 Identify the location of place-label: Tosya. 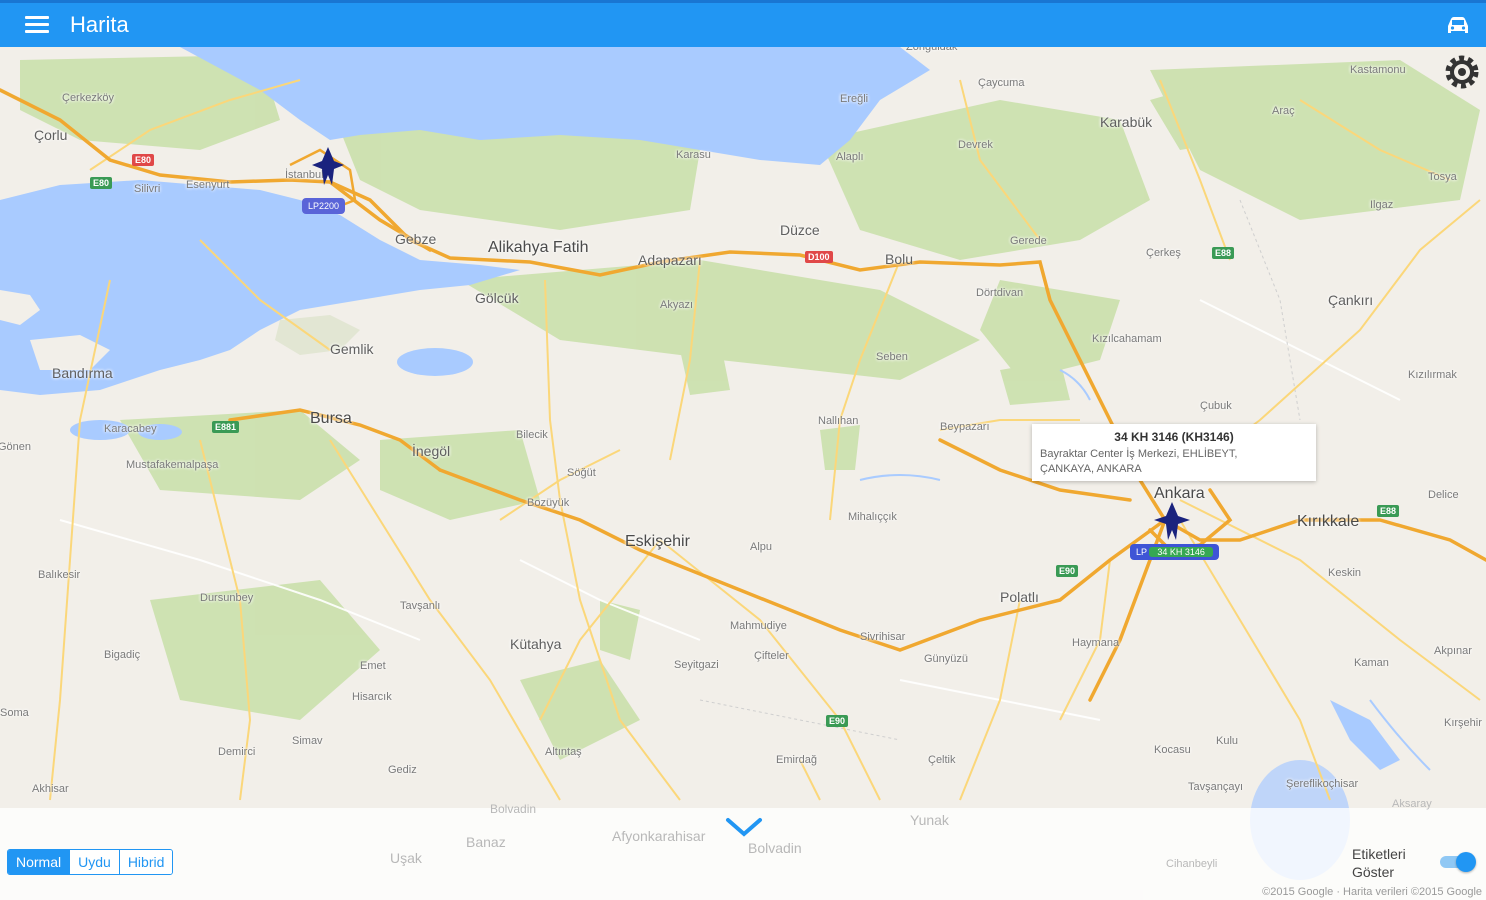
(1442, 177).